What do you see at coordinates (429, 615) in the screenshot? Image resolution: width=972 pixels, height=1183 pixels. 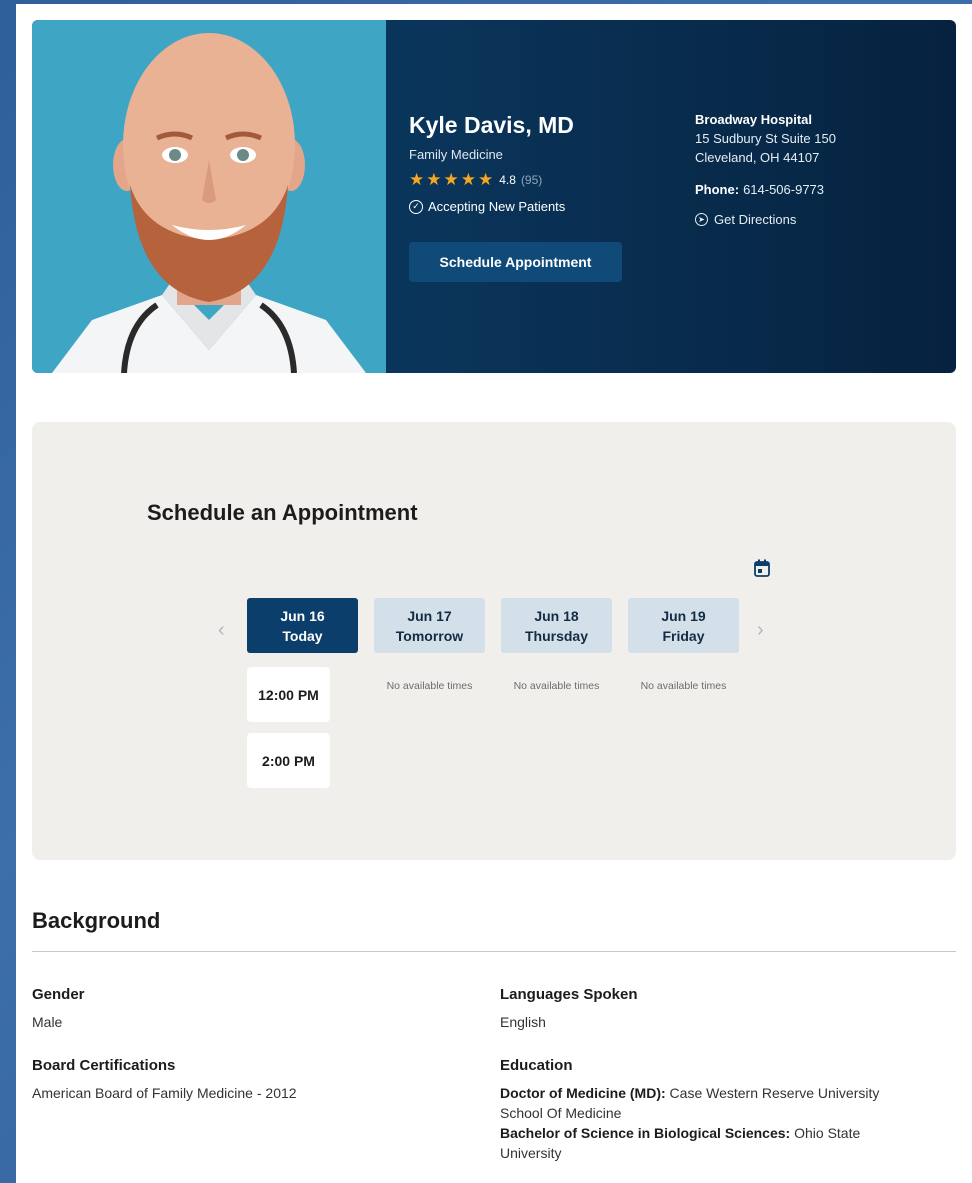 I see `day-date: Jun 17` at bounding box center [429, 615].